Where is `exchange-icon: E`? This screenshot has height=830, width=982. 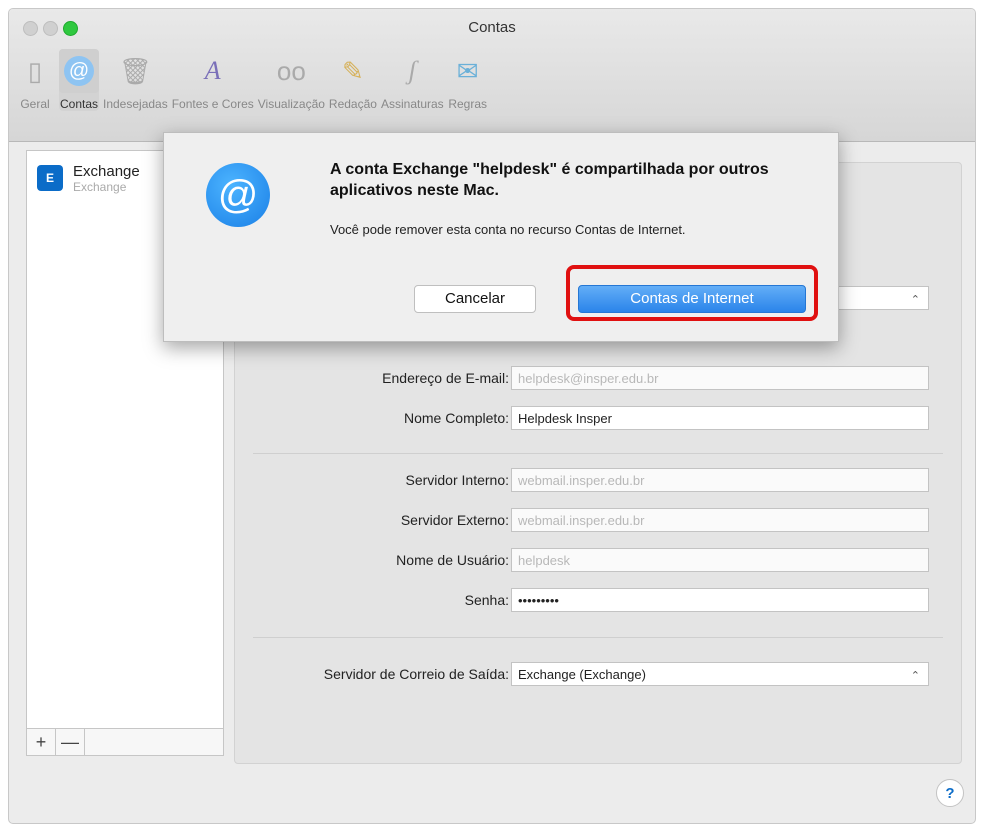 exchange-icon: E is located at coordinates (50, 178).